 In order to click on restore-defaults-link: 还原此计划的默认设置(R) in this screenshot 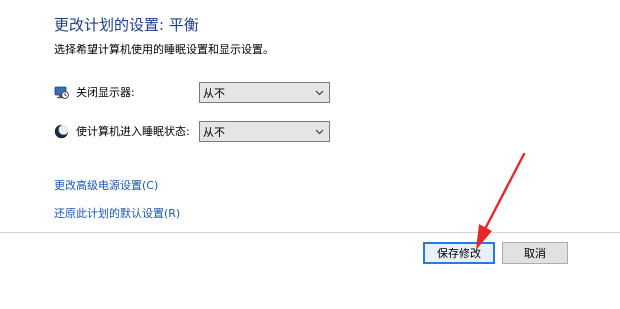, I will do `click(117, 213)`.